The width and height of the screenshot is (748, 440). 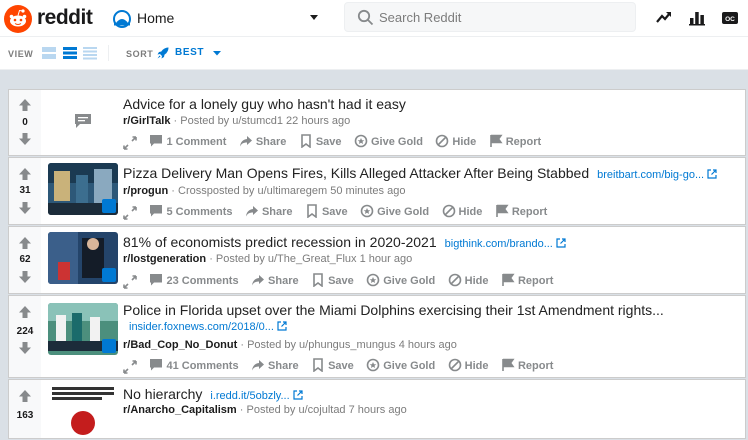 I want to click on comments-button: 5 Comments, so click(x=190, y=214).